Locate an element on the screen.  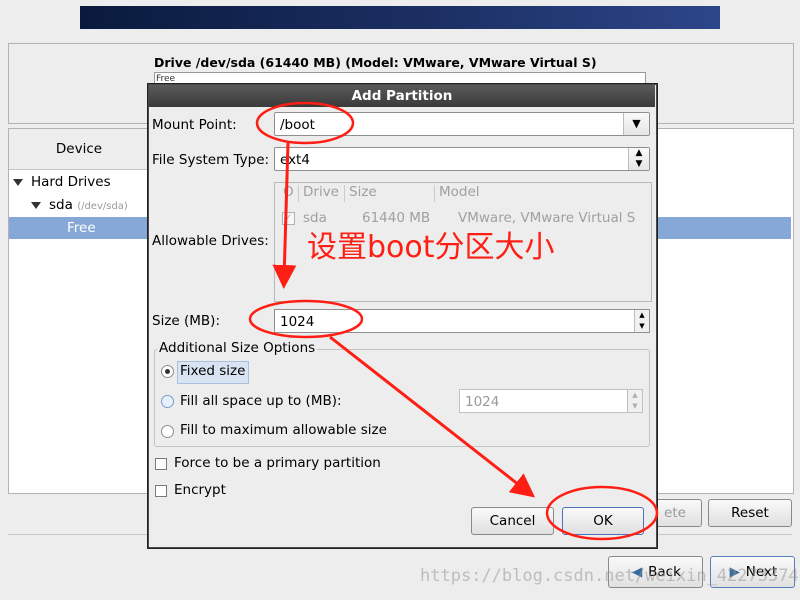
mount-point-value: /boot is located at coordinates (297, 125).